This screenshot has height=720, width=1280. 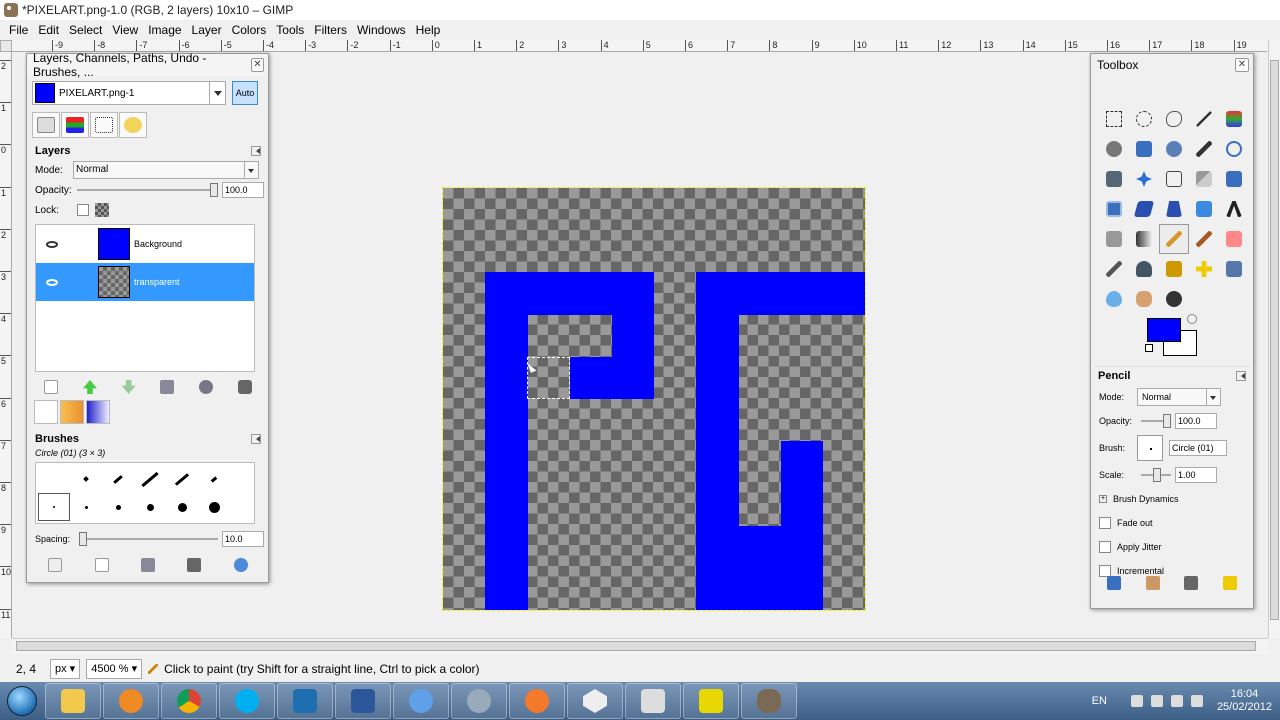 What do you see at coordinates (1172, 65) in the screenshot?
I see `toolbox-titlebar: Toolbox ✕` at bounding box center [1172, 65].